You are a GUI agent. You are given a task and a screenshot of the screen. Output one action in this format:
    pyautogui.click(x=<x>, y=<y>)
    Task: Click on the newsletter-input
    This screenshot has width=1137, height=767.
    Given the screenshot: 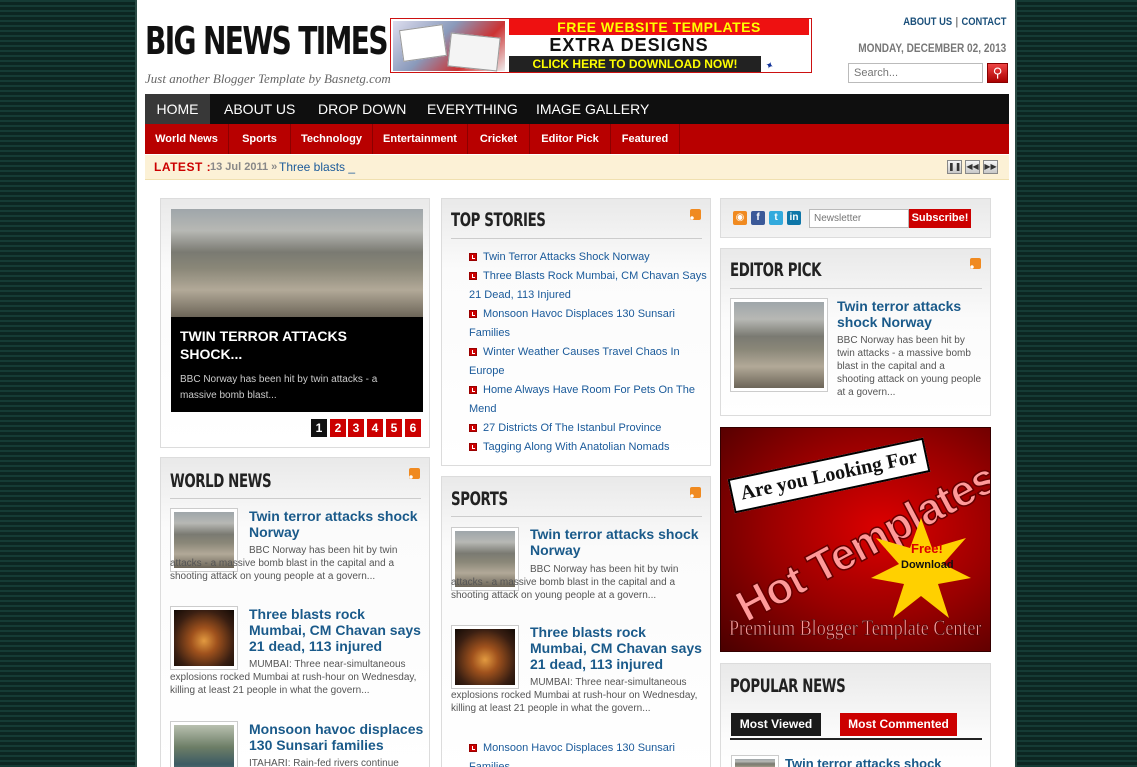 What is the action you would take?
    pyautogui.click(x=859, y=218)
    